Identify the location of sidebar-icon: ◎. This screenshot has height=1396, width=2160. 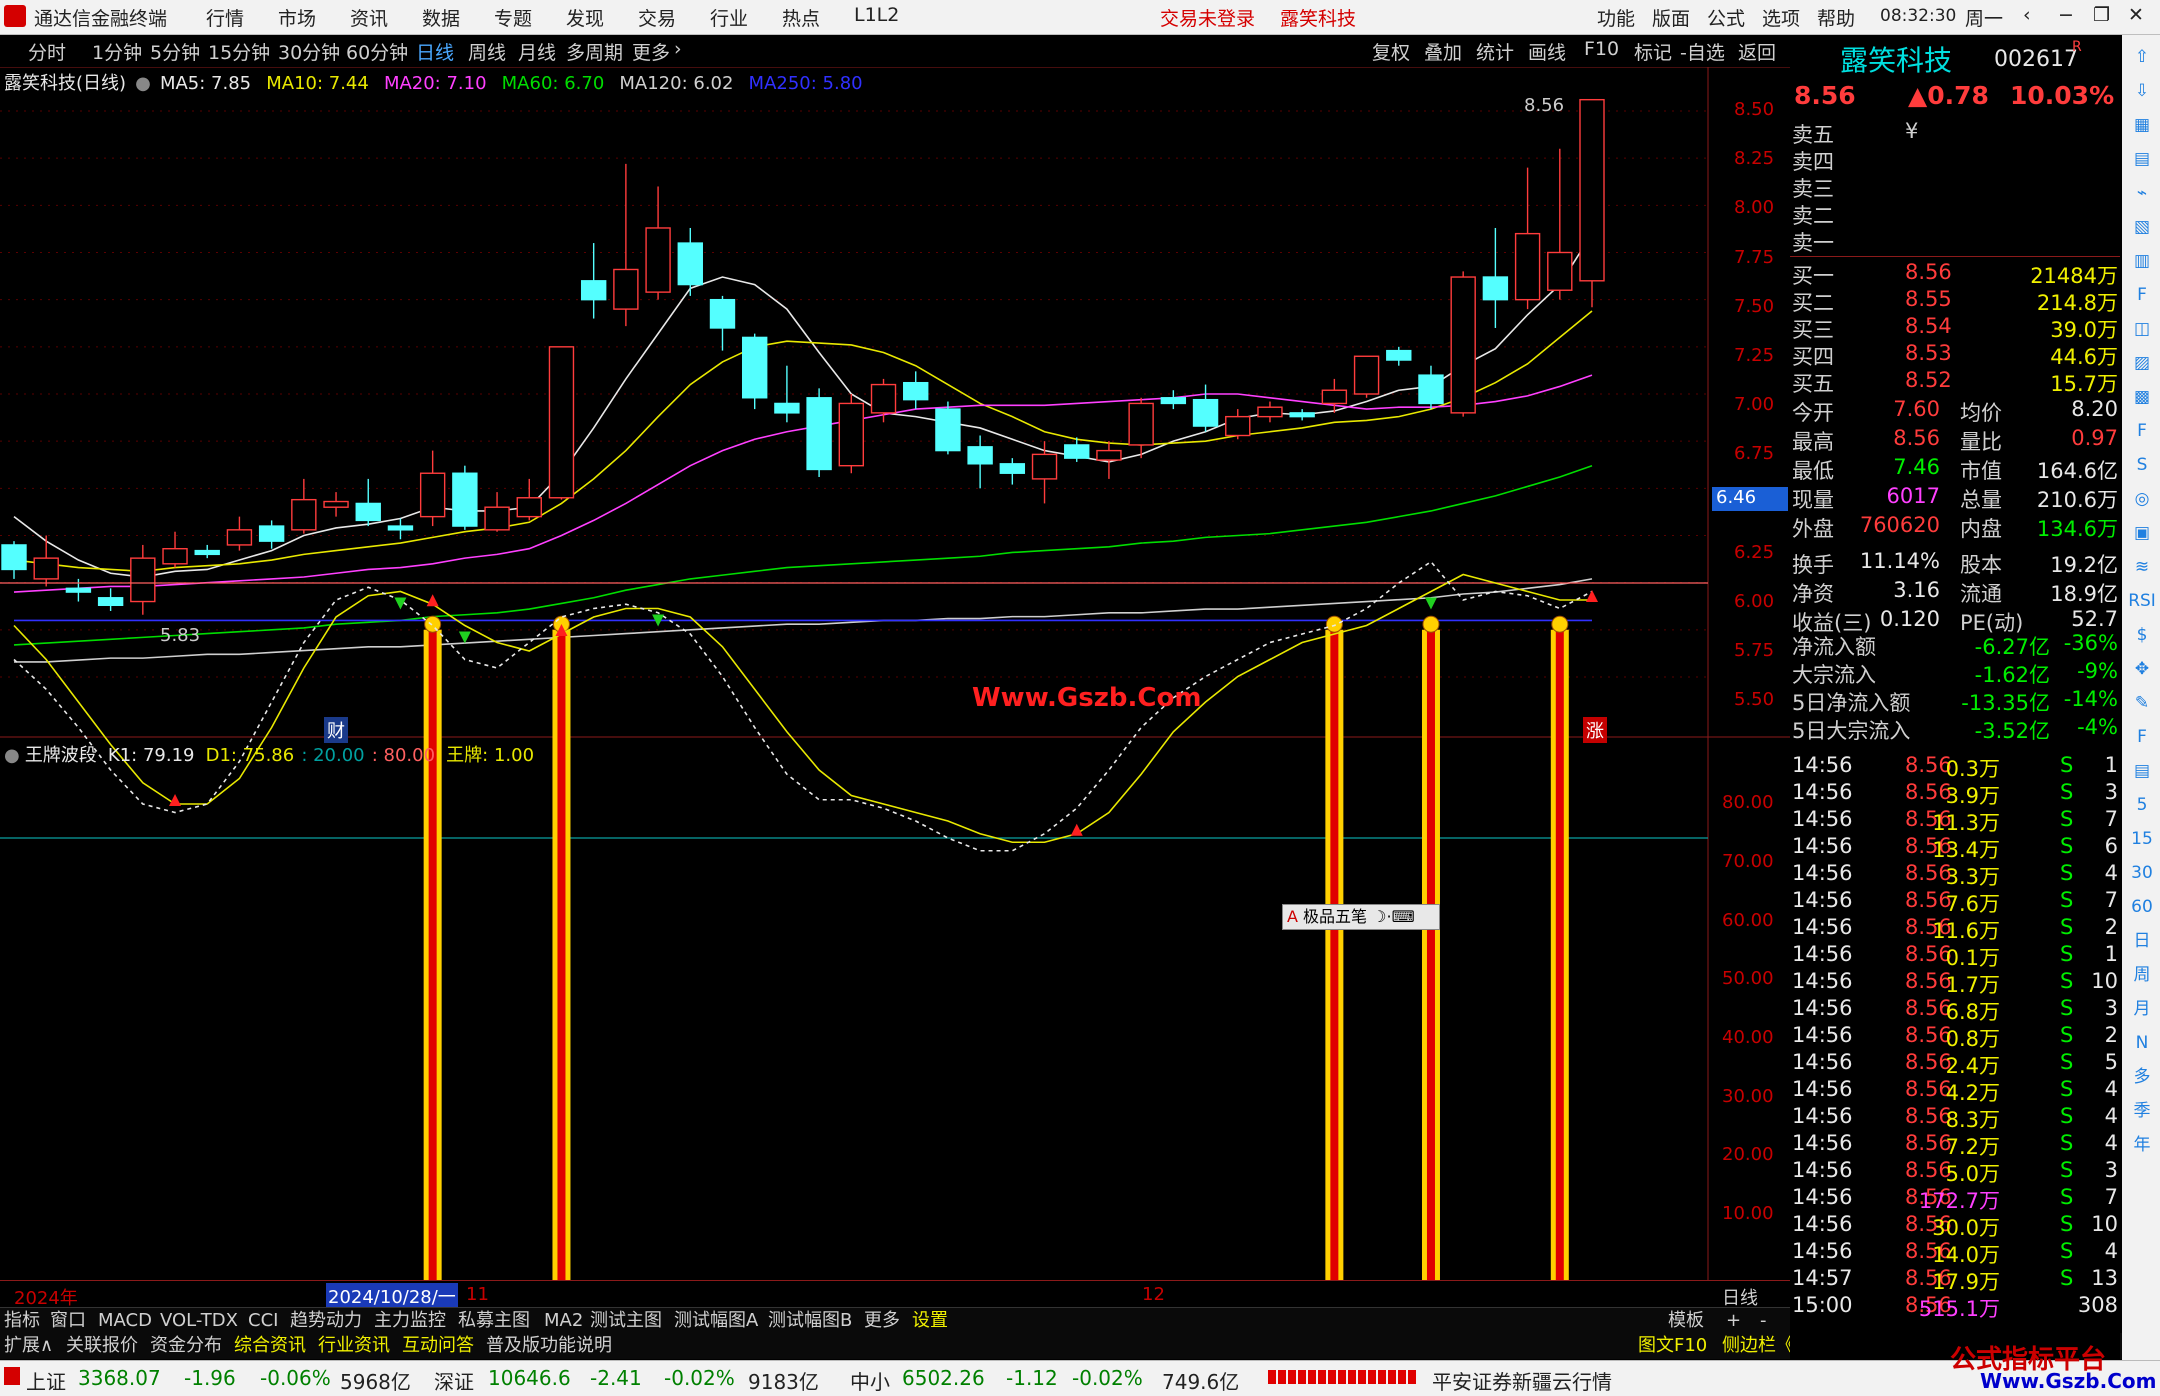
(2142, 499).